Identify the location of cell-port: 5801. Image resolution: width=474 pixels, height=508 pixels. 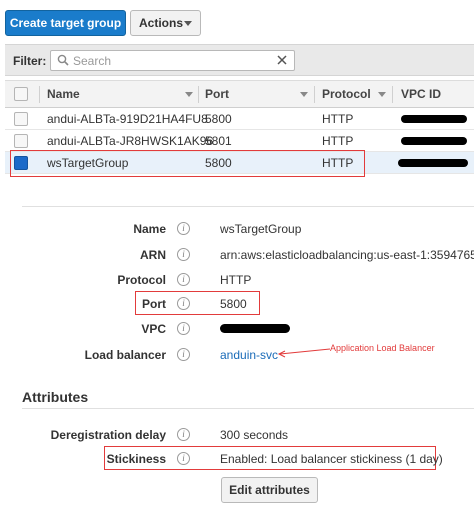
(218, 141).